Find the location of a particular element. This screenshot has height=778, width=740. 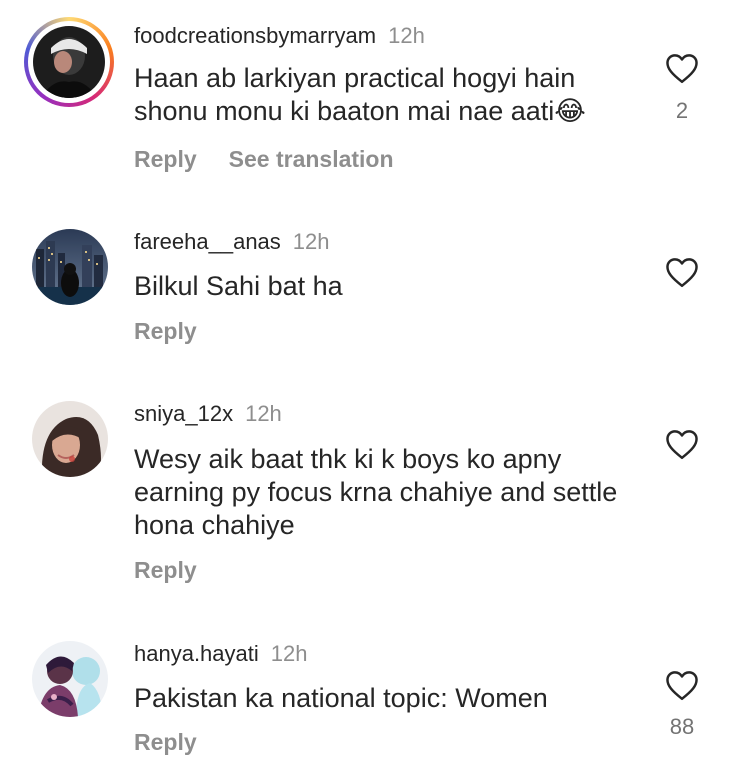

comment-actions: Reply See translation is located at coordinates (264, 159).